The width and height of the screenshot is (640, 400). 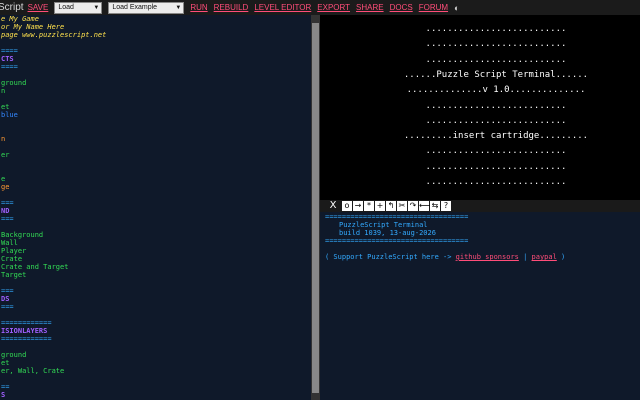 I want to click on code-line: Wall, so click(x=9, y=243).